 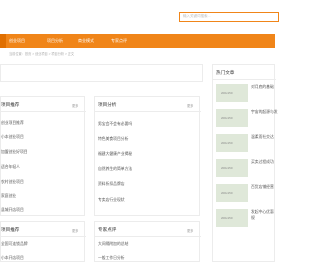 What do you see at coordinates (107, 229) in the screenshot?
I see `panel-title: 专家点评` at bounding box center [107, 229].